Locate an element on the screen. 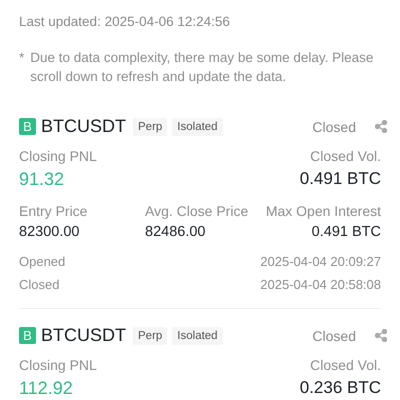  time-label: Opened is located at coordinates (42, 262).